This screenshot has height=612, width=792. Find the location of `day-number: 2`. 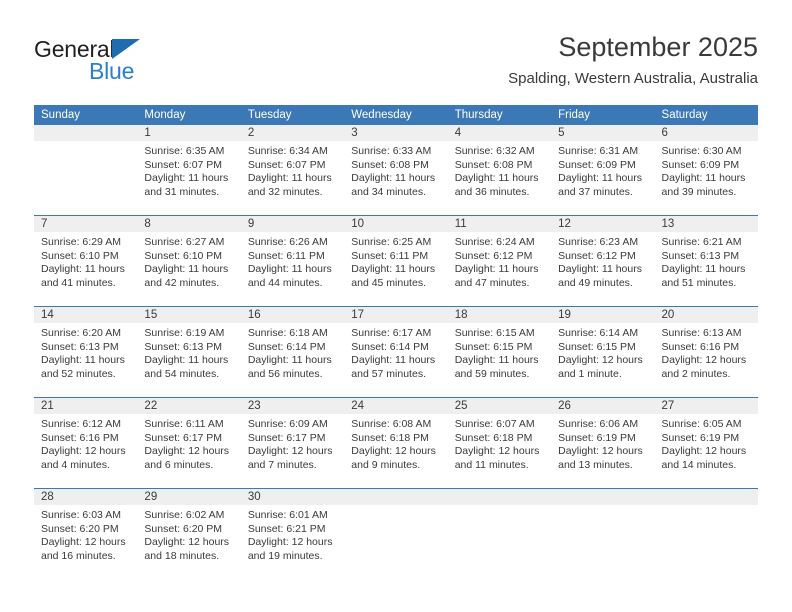

day-number: 2 is located at coordinates (292, 133).